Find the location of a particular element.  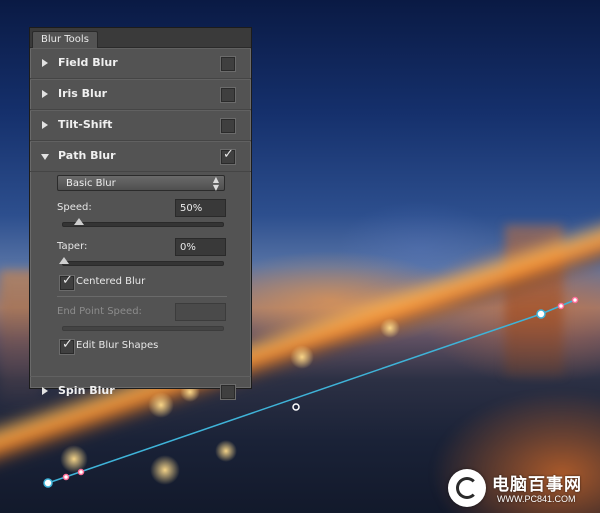

section-title: Path Blur is located at coordinates (87, 155).